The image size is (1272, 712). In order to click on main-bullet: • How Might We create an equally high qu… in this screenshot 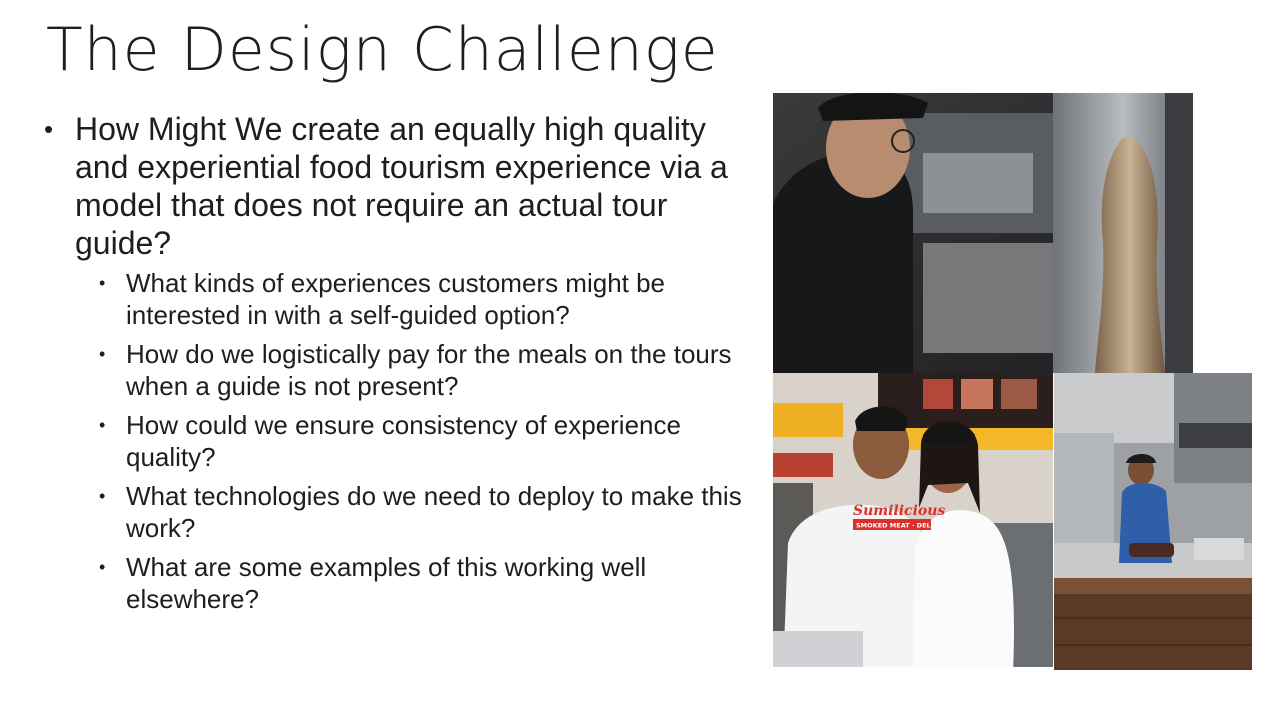, I will do `click(394, 186)`.